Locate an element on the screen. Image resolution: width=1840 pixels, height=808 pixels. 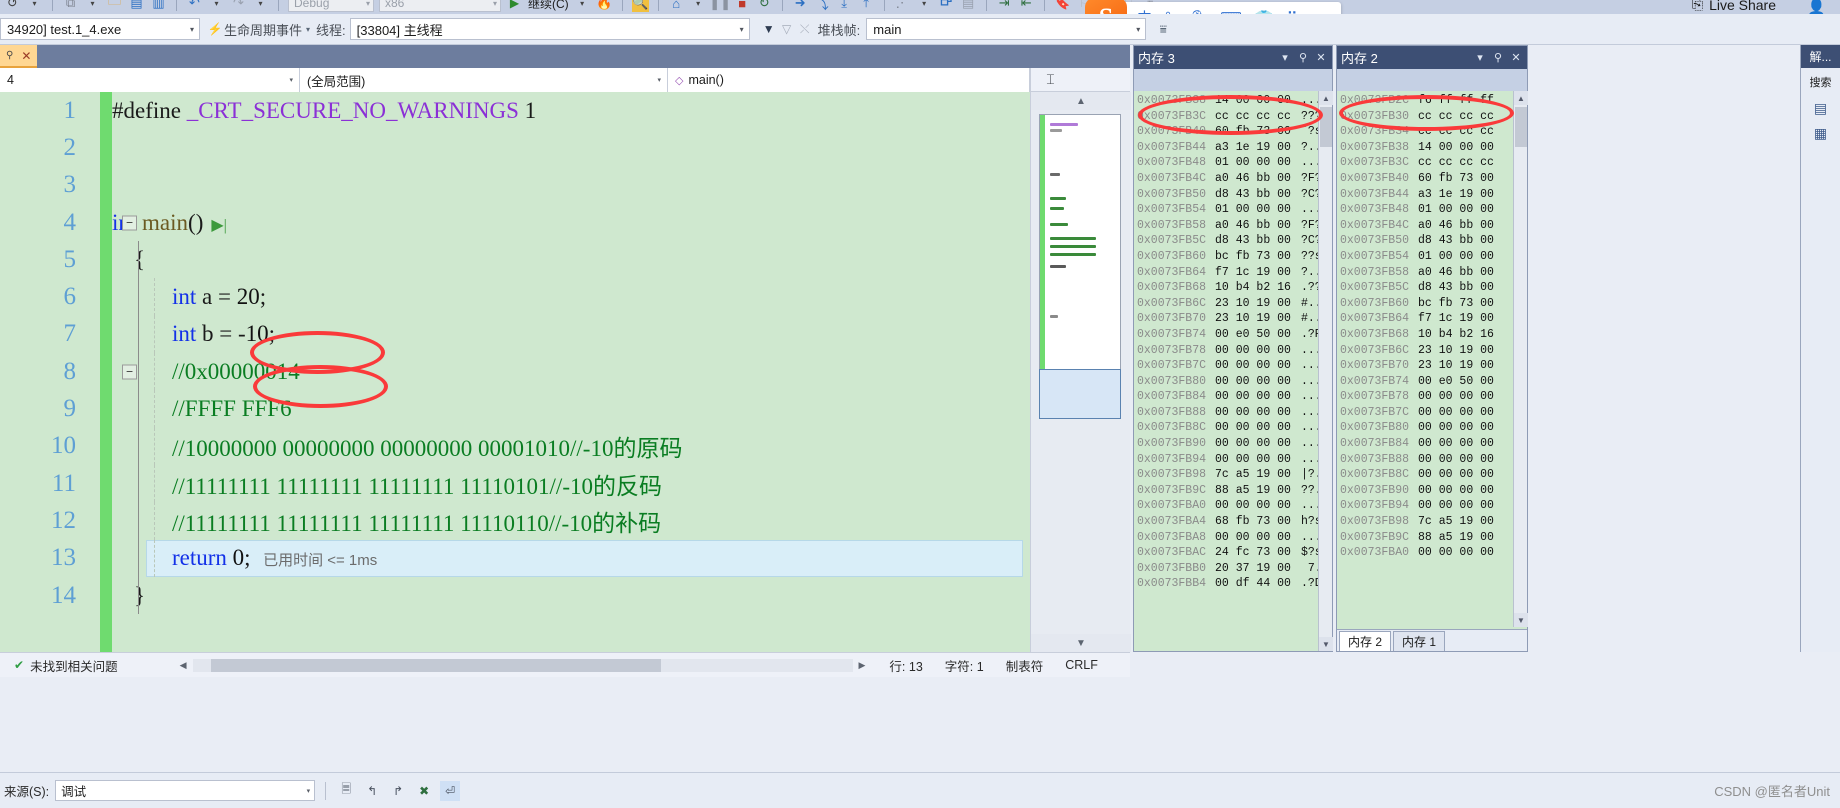
scroll-up-icon: ▲ is located at coordinates (1081, 101).